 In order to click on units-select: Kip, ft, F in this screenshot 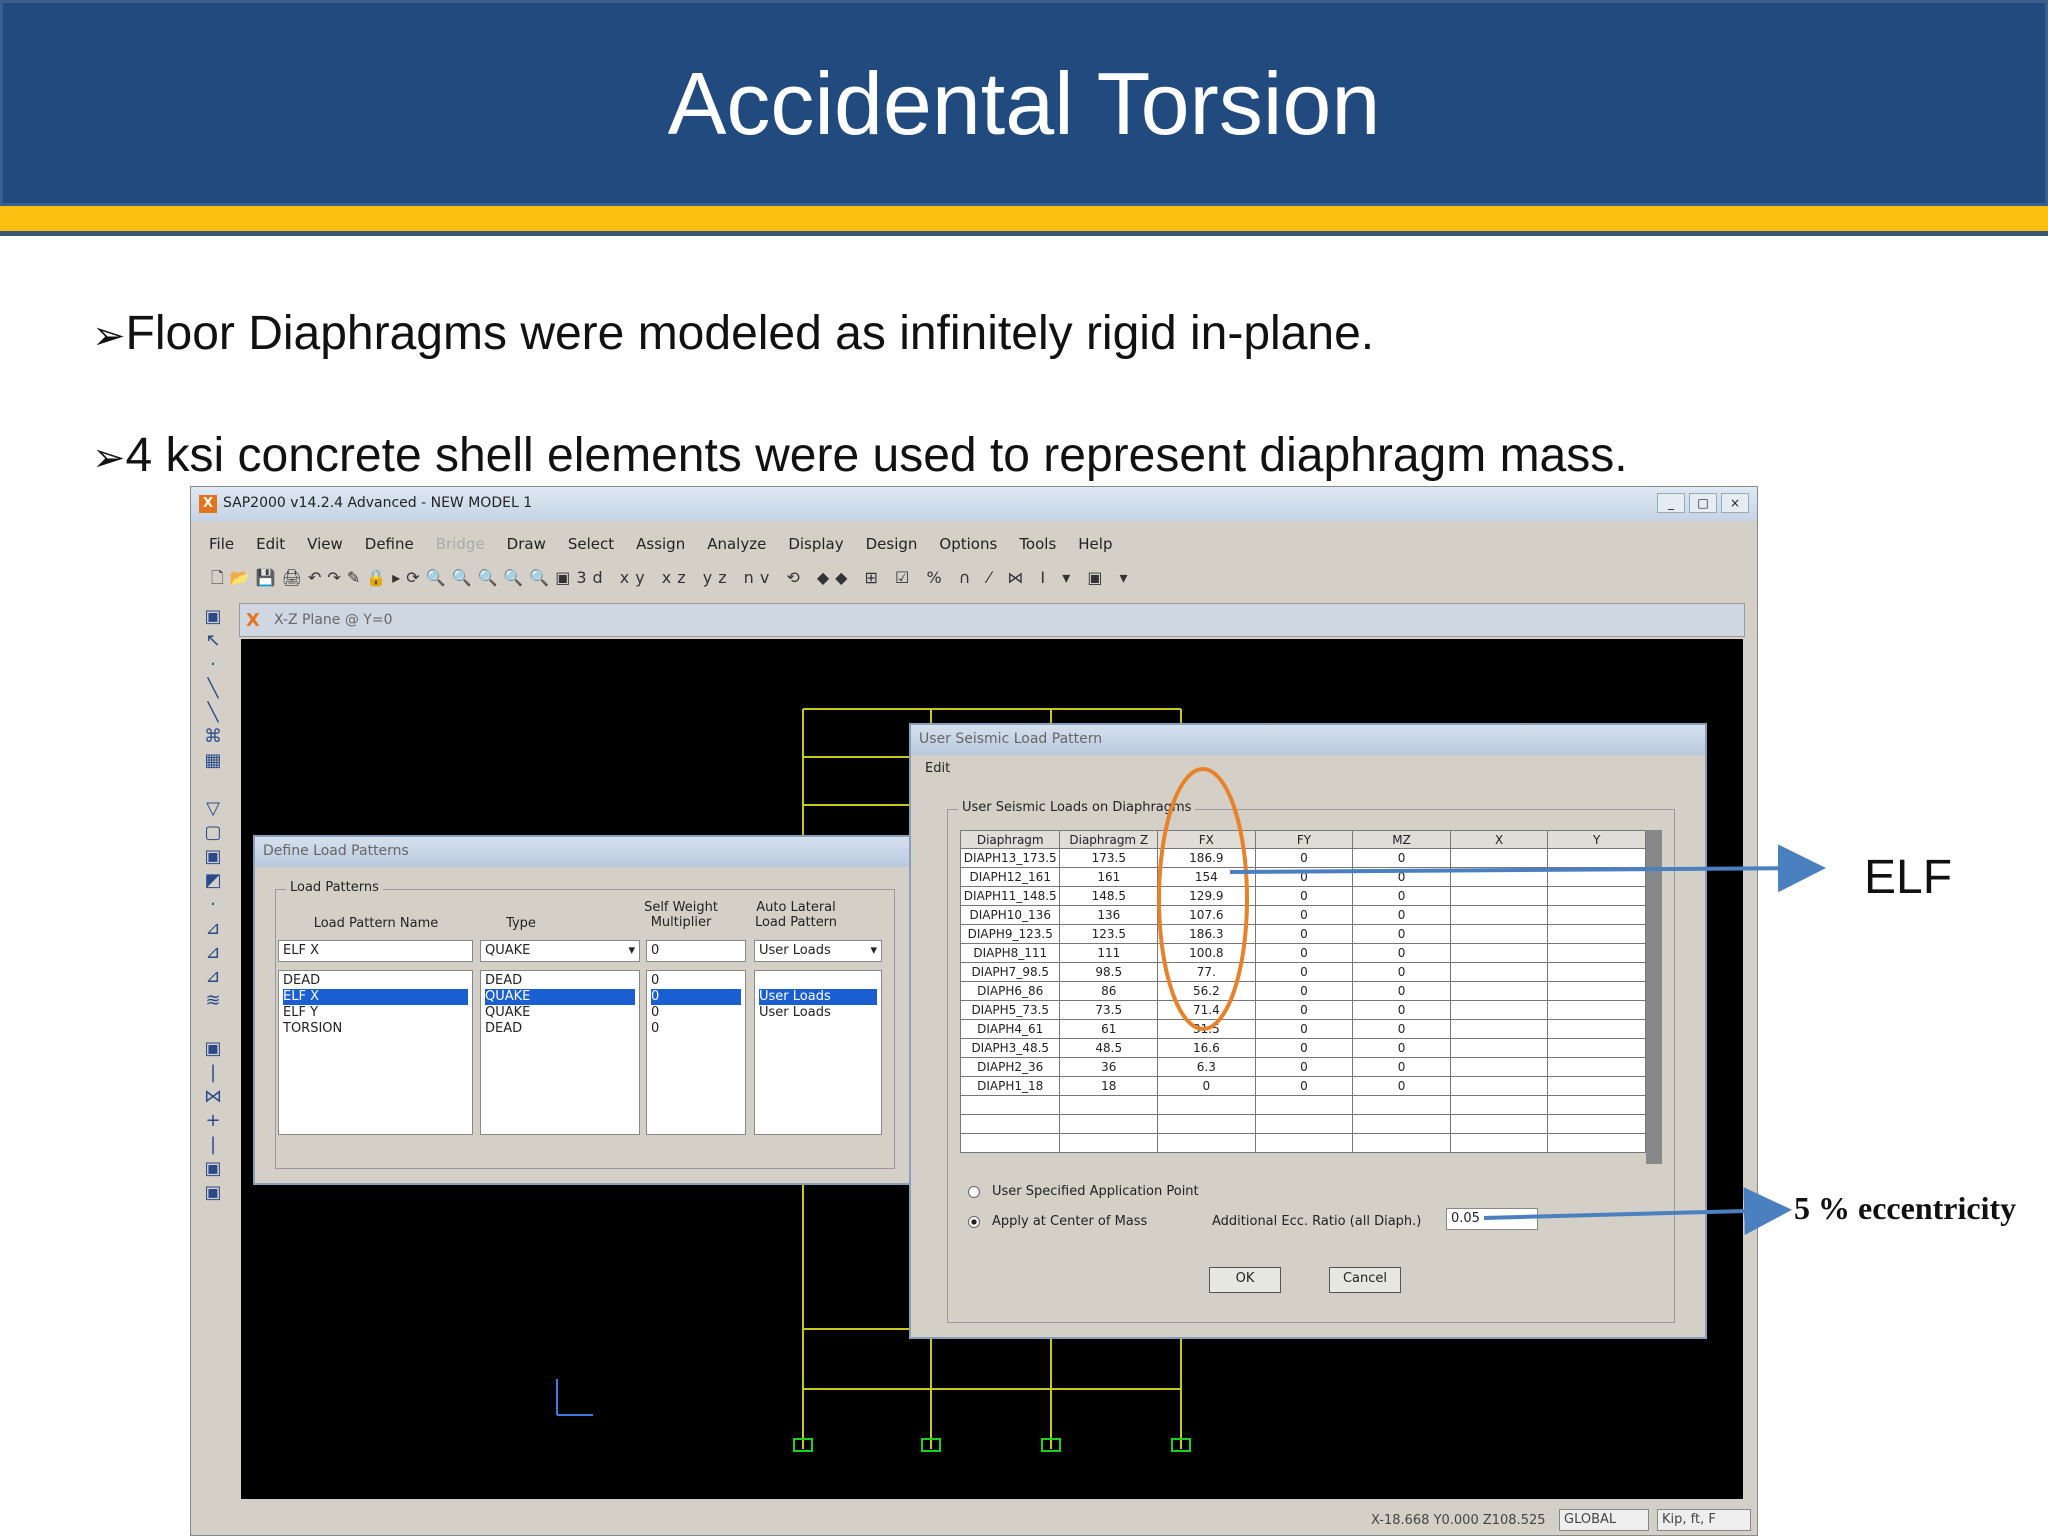, I will do `click(1704, 1520)`.